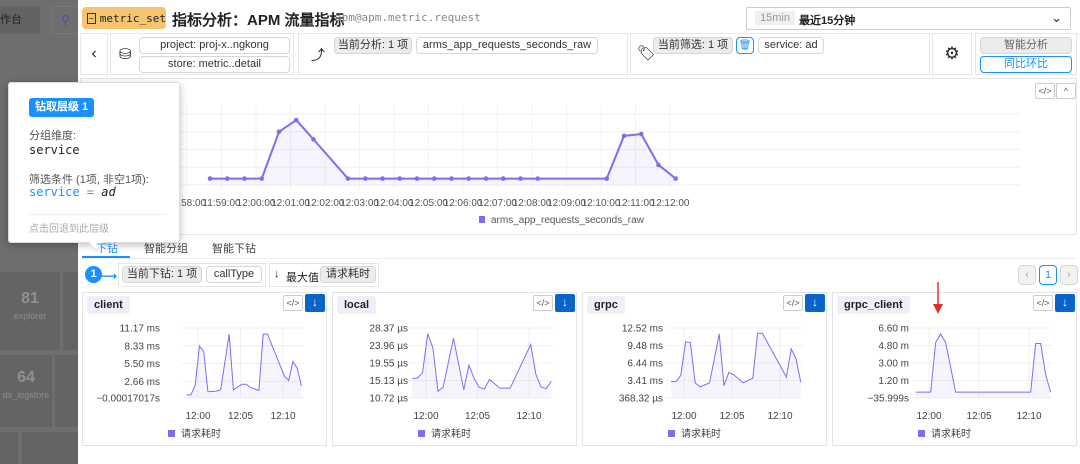 The height and width of the screenshot is (464, 1080). What do you see at coordinates (373, 45) in the screenshot?
I see `analysis-count-chip: 当前分析: 1 项` at bounding box center [373, 45].